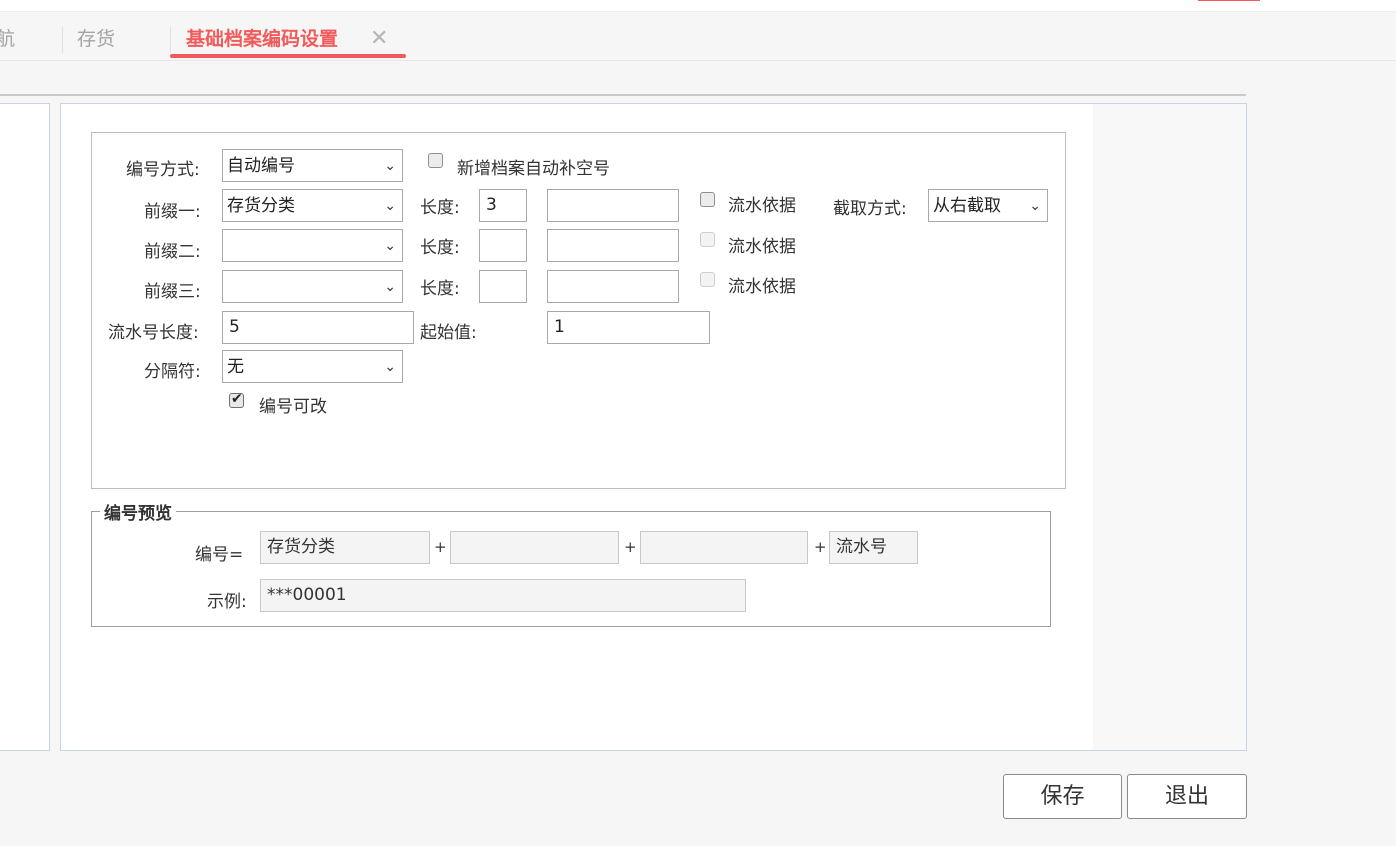  Describe the element at coordinates (312, 205) in the screenshot. I see `prefix1-select: 存货分类 ⌄` at that location.